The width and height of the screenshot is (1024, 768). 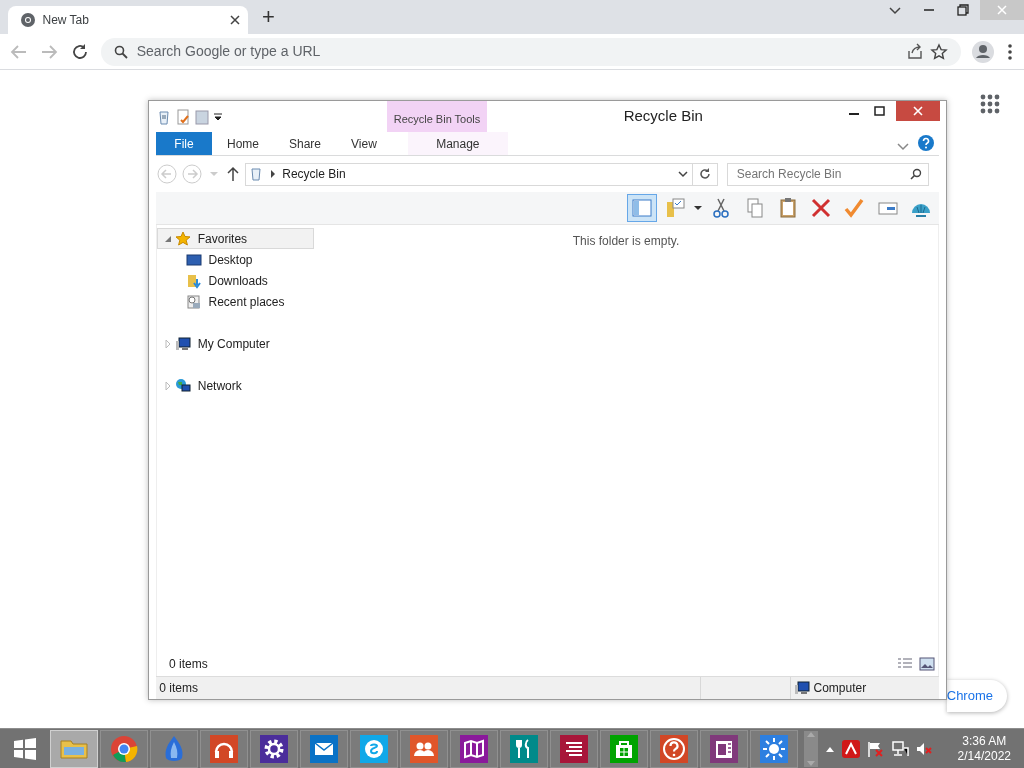 What do you see at coordinates (914, 51) in the screenshot?
I see `share-icon` at bounding box center [914, 51].